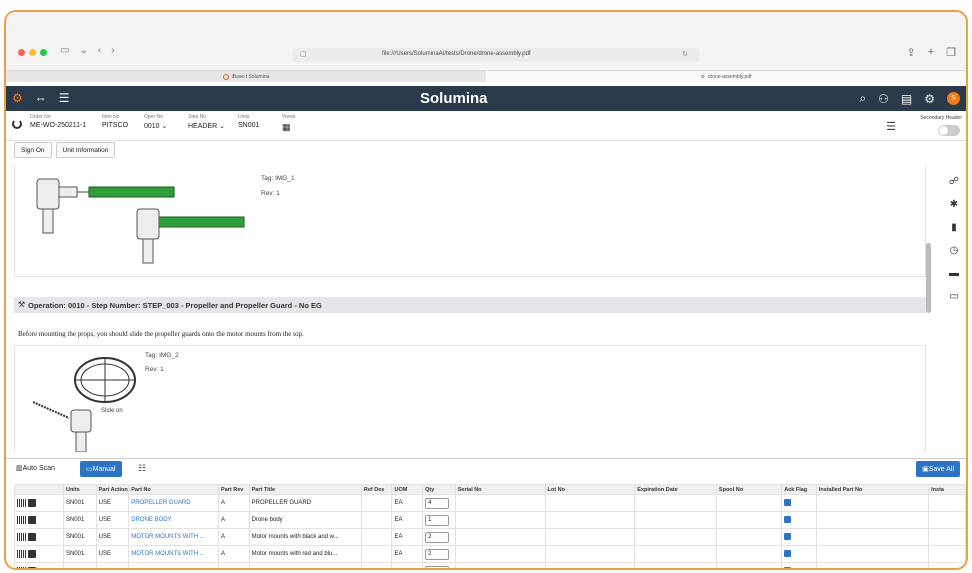 The height and width of the screenshot is (573, 972). Describe the element at coordinates (35, 468) in the screenshot. I see `auto-scan-button: ▥Auto Scan` at that location.